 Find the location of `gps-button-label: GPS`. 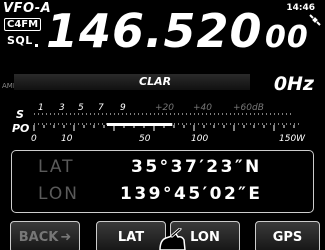

gps-button-label: GPS is located at coordinates (287, 237).